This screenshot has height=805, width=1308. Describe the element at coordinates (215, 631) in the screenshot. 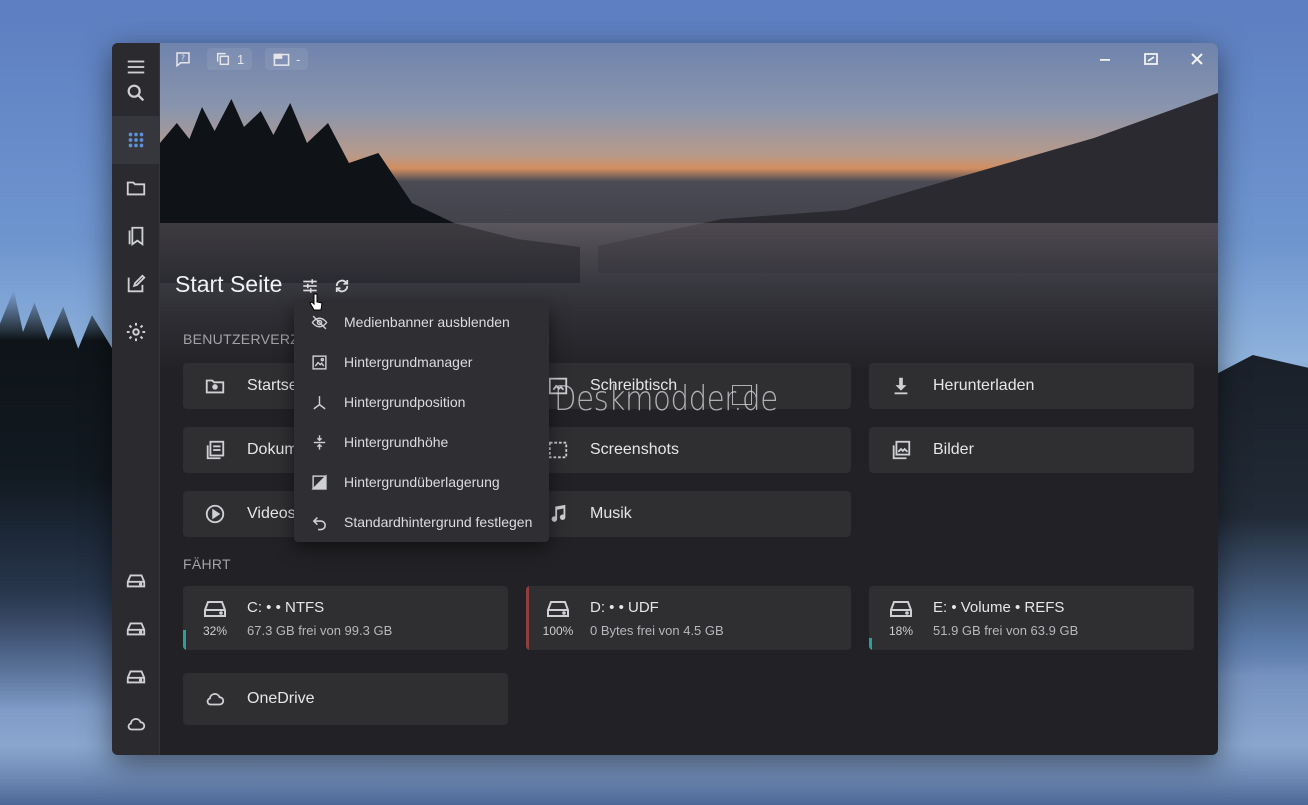

I see `drive-percent: 32%` at that location.